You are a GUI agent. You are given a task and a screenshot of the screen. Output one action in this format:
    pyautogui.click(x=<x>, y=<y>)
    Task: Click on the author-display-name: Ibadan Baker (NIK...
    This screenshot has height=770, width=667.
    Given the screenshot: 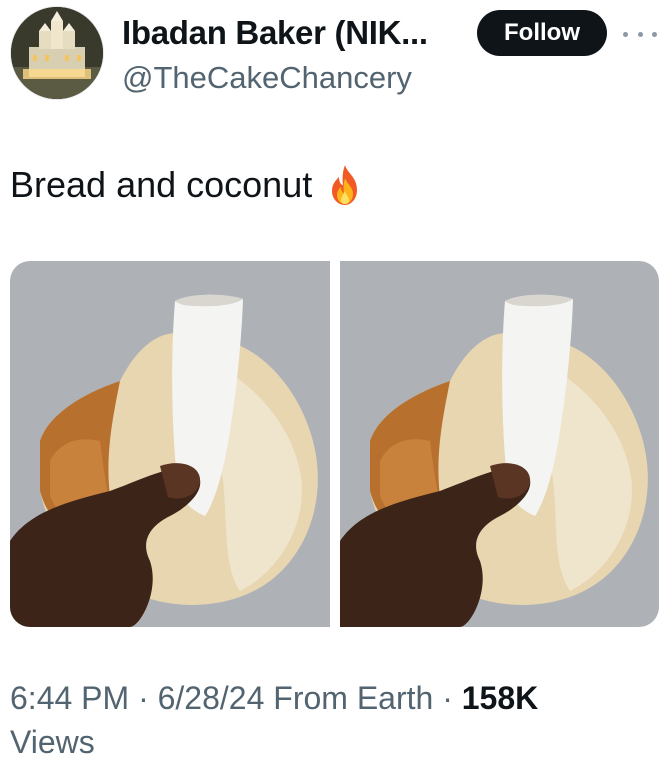 What is the action you would take?
    pyautogui.click(x=275, y=33)
    